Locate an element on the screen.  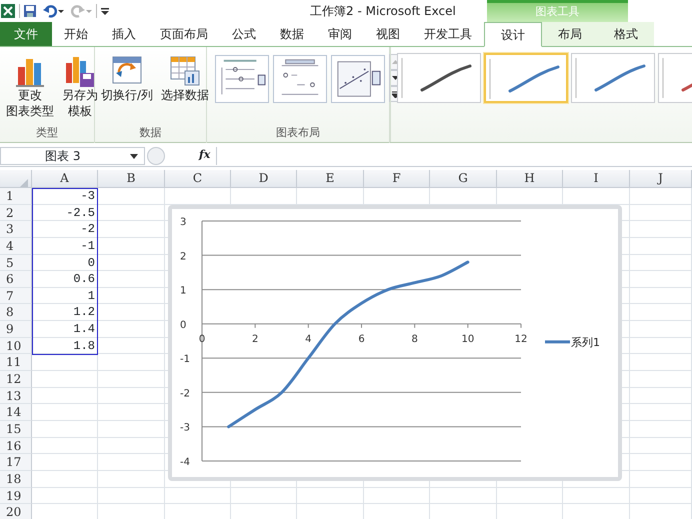
row-header: 15 is located at coordinates (16, 429).